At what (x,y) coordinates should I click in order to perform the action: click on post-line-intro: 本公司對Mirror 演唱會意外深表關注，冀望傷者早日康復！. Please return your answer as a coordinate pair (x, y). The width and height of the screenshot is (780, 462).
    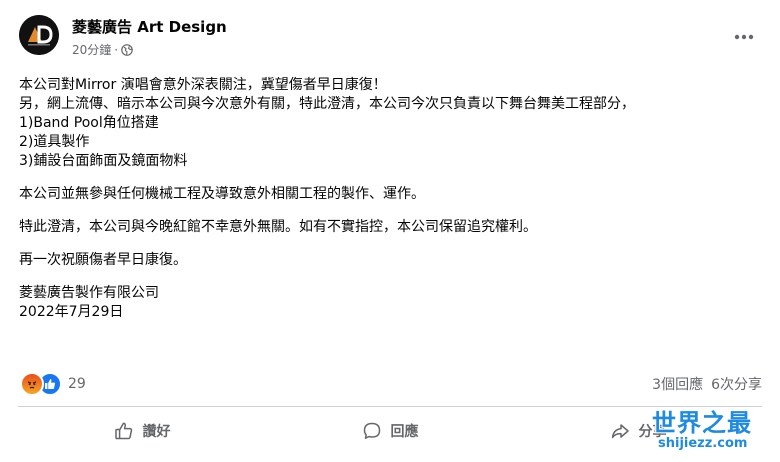
    Looking at the image, I should click on (203, 85).